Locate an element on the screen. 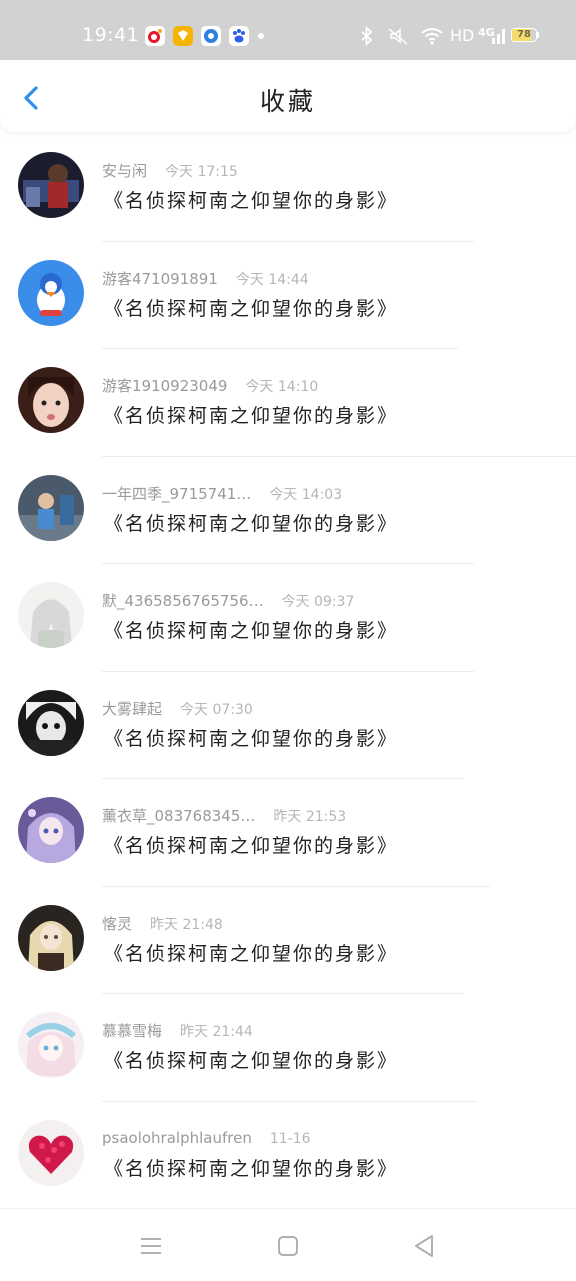  favorite-time: 今天 09:37 is located at coordinates (318, 602).